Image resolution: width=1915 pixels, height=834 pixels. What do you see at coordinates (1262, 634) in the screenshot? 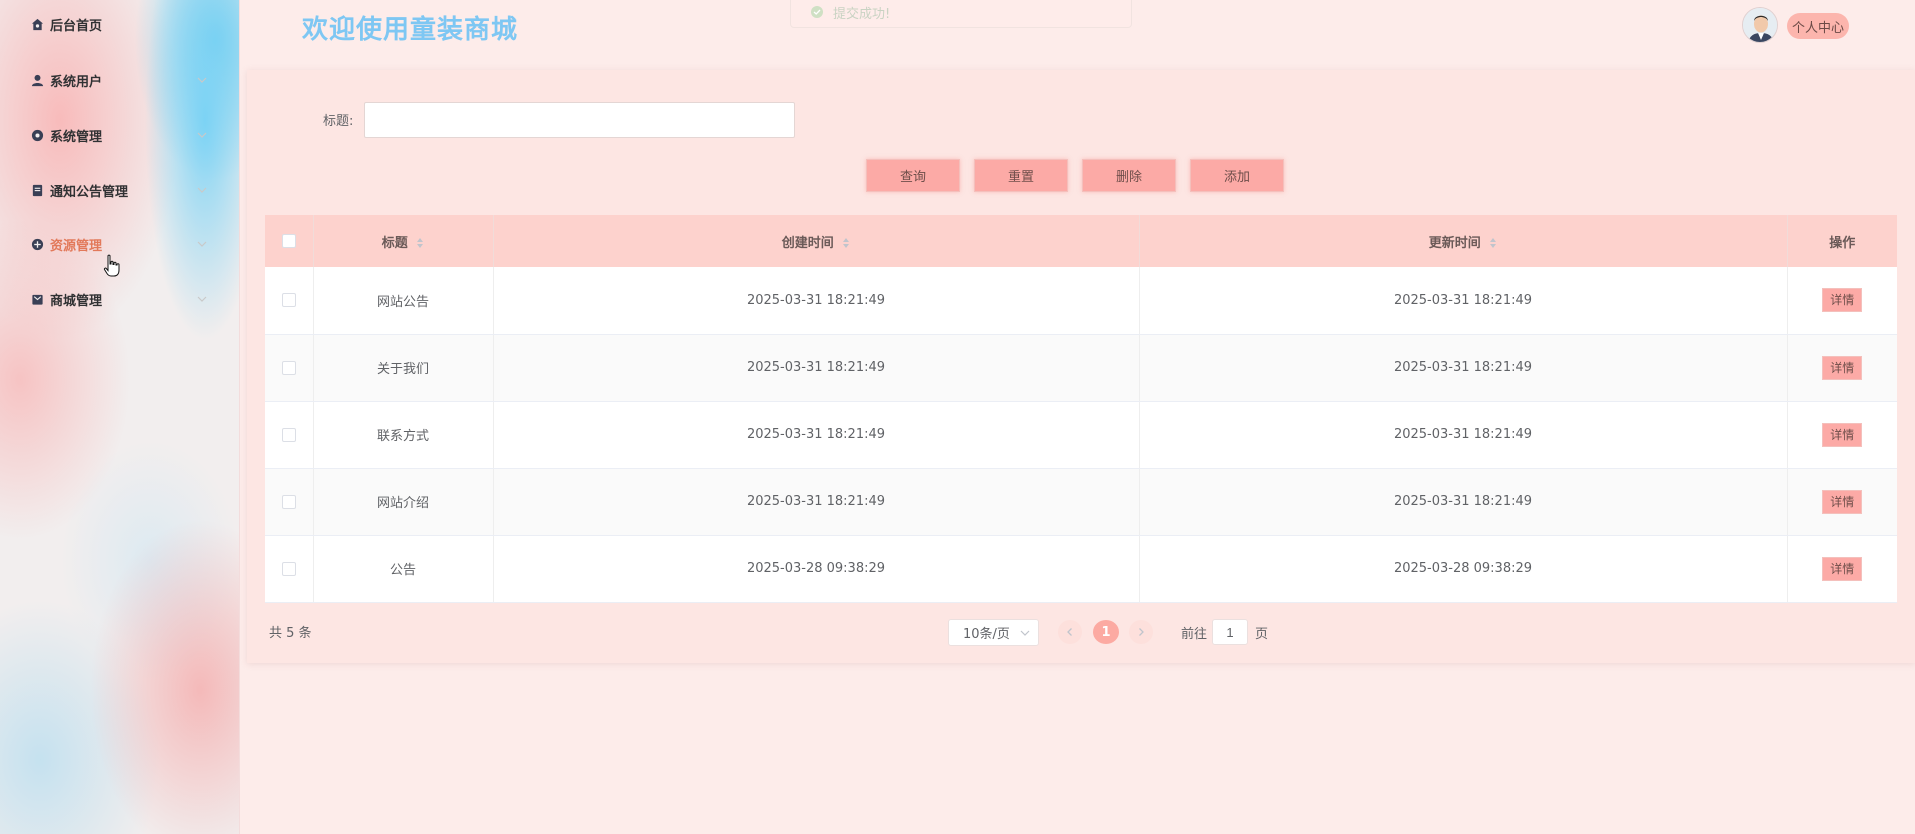
I see `page-suffix-label: 页` at bounding box center [1262, 634].